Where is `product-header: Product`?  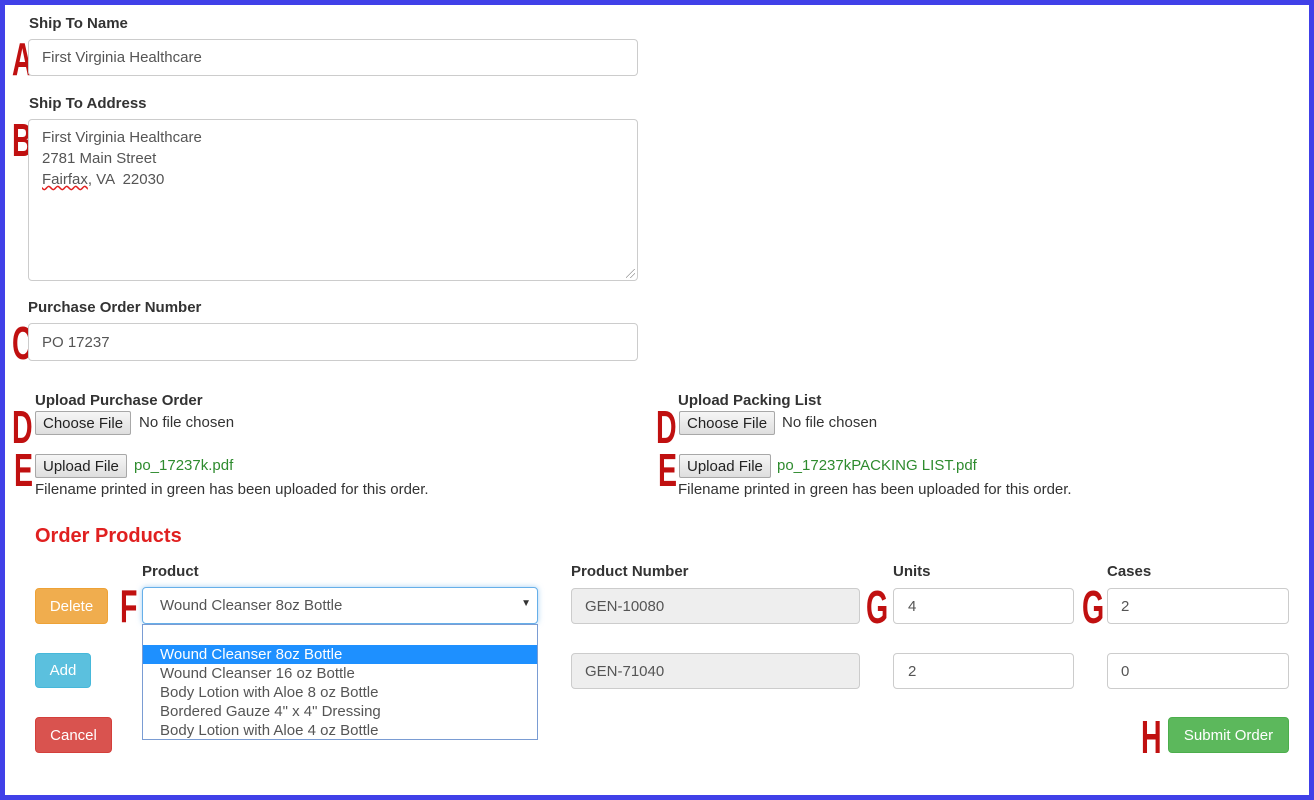
product-header: Product is located at coordinates (170, 571).